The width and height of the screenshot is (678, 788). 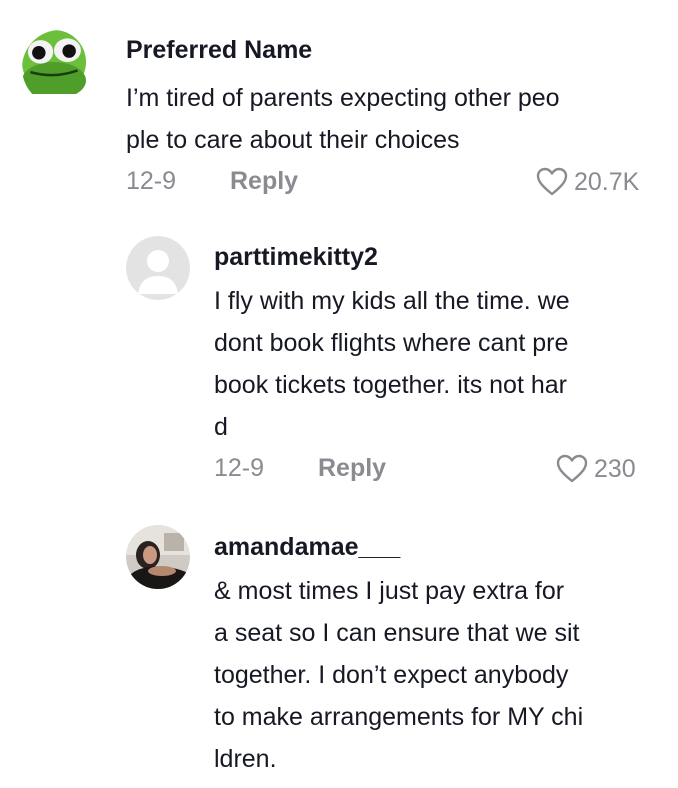 What do you see at coordinates (439, 474) in the screenshot?
I see `comment-meta: 12-9 Reply 230` at bounding box center [439, 474].